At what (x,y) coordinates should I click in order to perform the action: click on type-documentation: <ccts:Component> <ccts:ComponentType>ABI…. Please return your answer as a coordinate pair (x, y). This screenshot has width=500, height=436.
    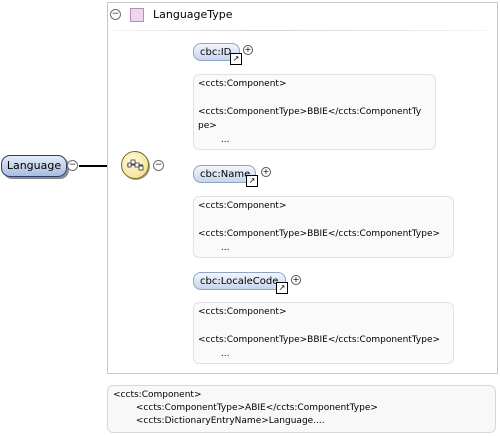
    Looking at the image, I should click on (301, 409).